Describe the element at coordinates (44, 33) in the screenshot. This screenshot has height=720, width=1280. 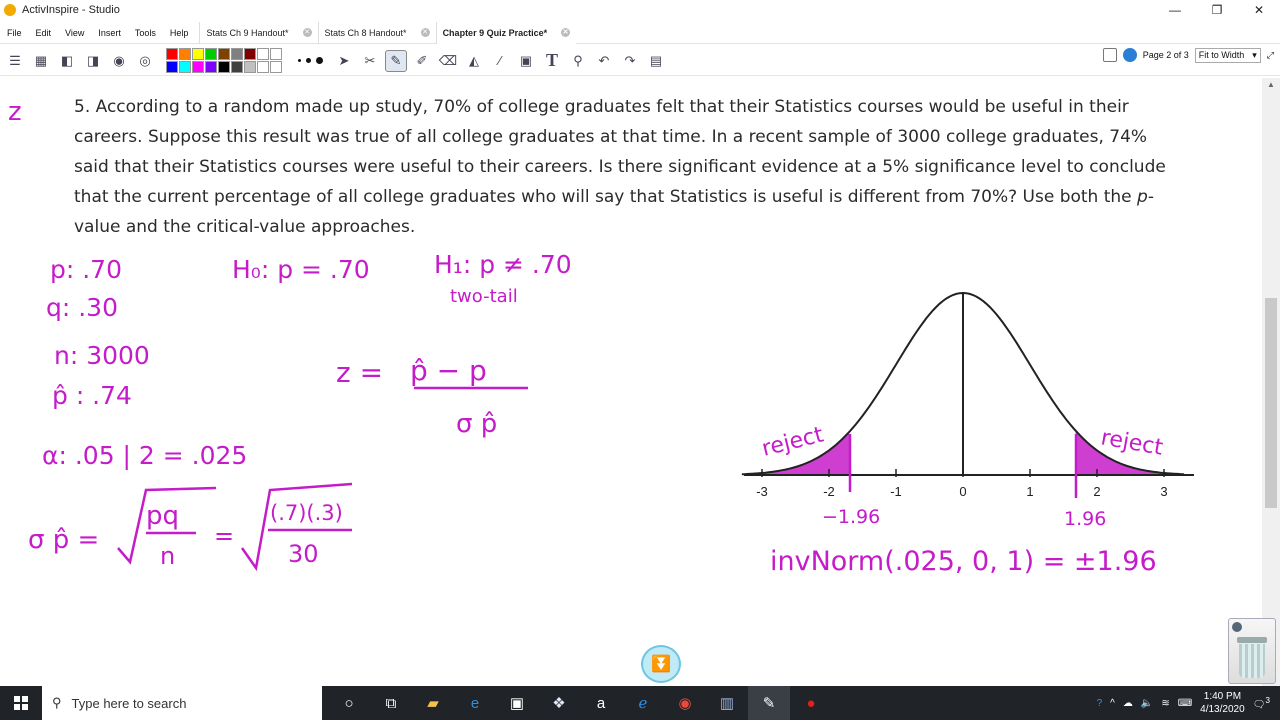
I see `menu-edit: Edit` at that location.